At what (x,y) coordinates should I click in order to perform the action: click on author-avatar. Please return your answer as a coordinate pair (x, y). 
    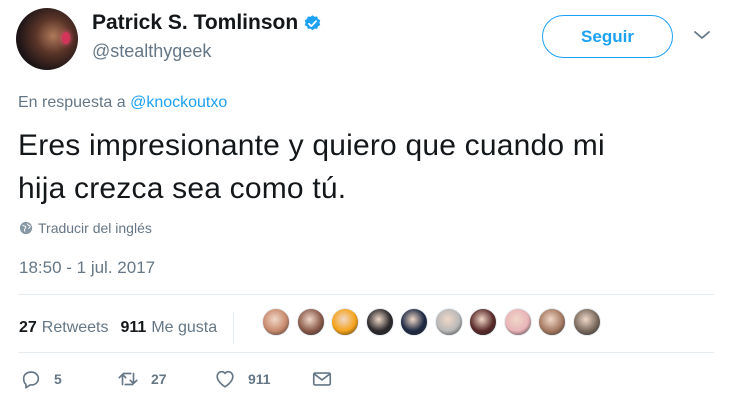
    Looking at the image, I should click on (47, 39).